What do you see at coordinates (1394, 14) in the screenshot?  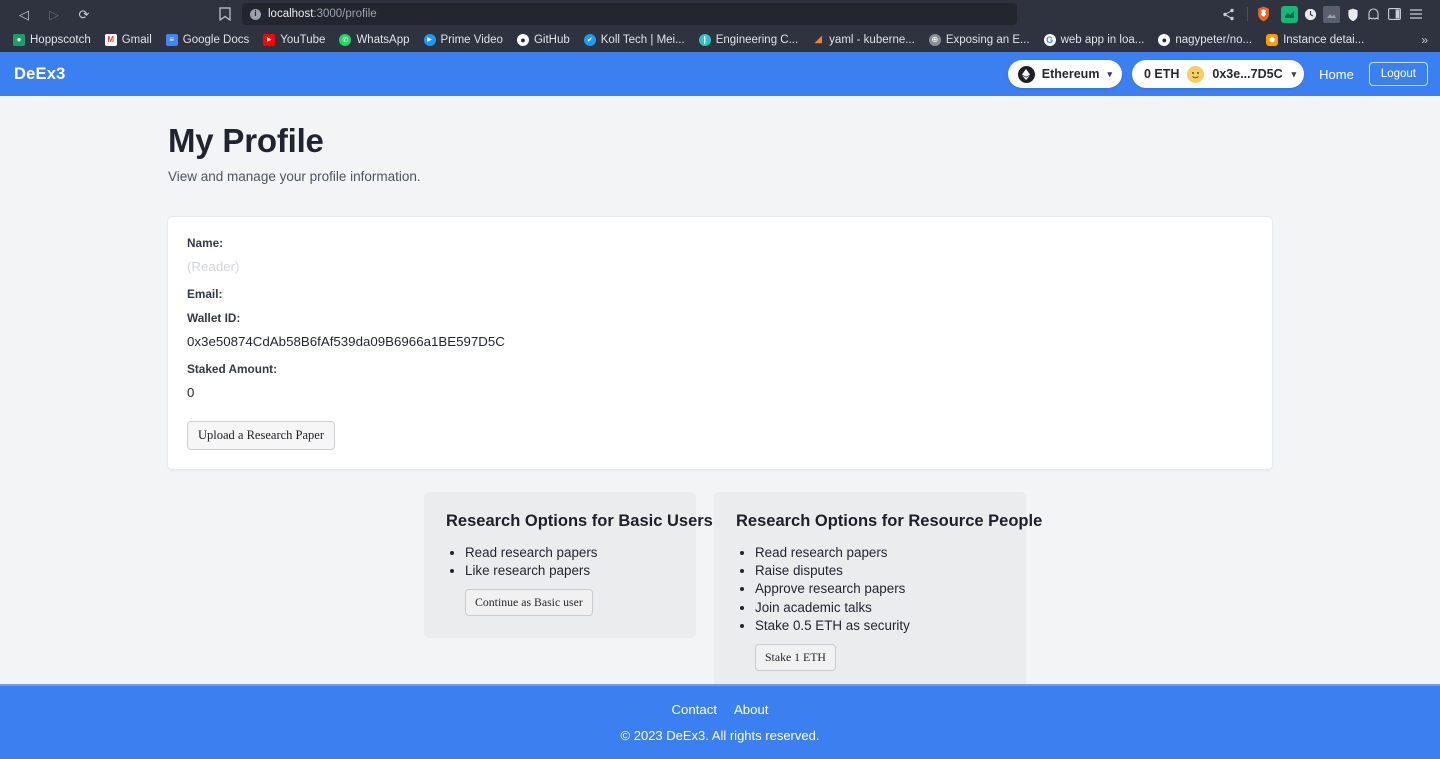 I see `sidebar-icon` at bounding box center [1394, 14].